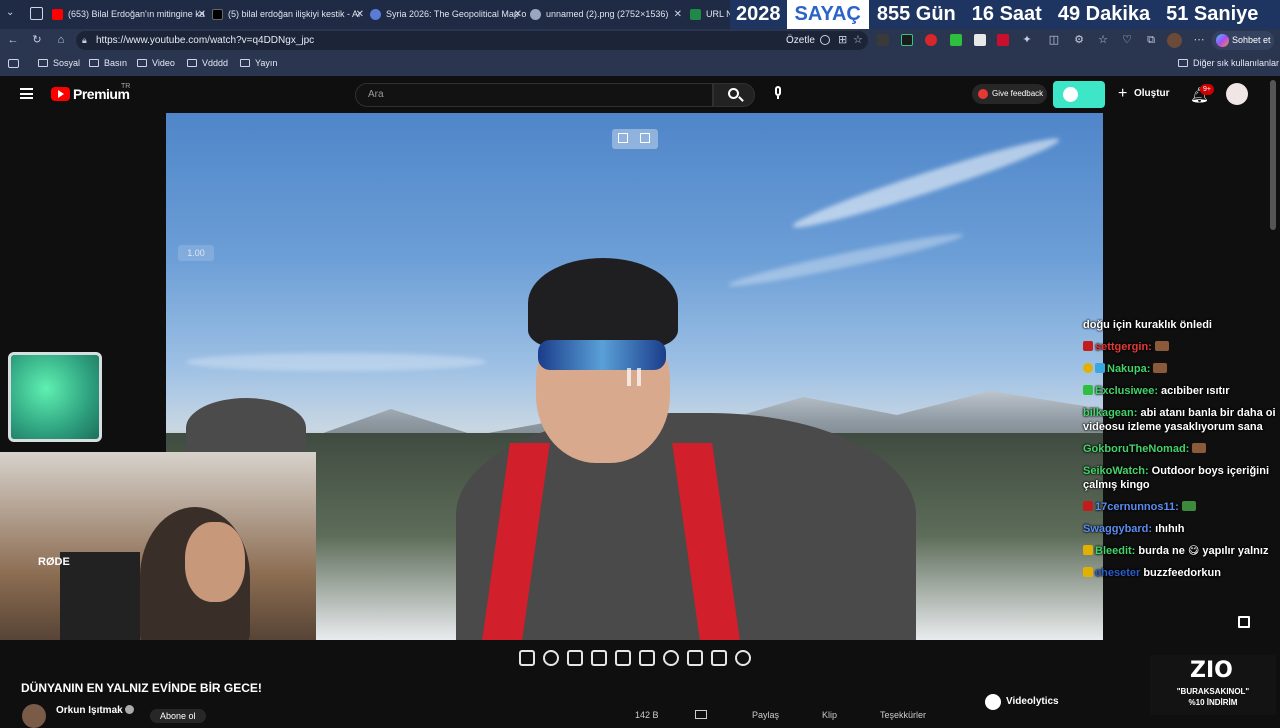 This screenshot has height=728, width=1280. I want to click on bookmark-folder-basin: Basın, so click(108, 63).